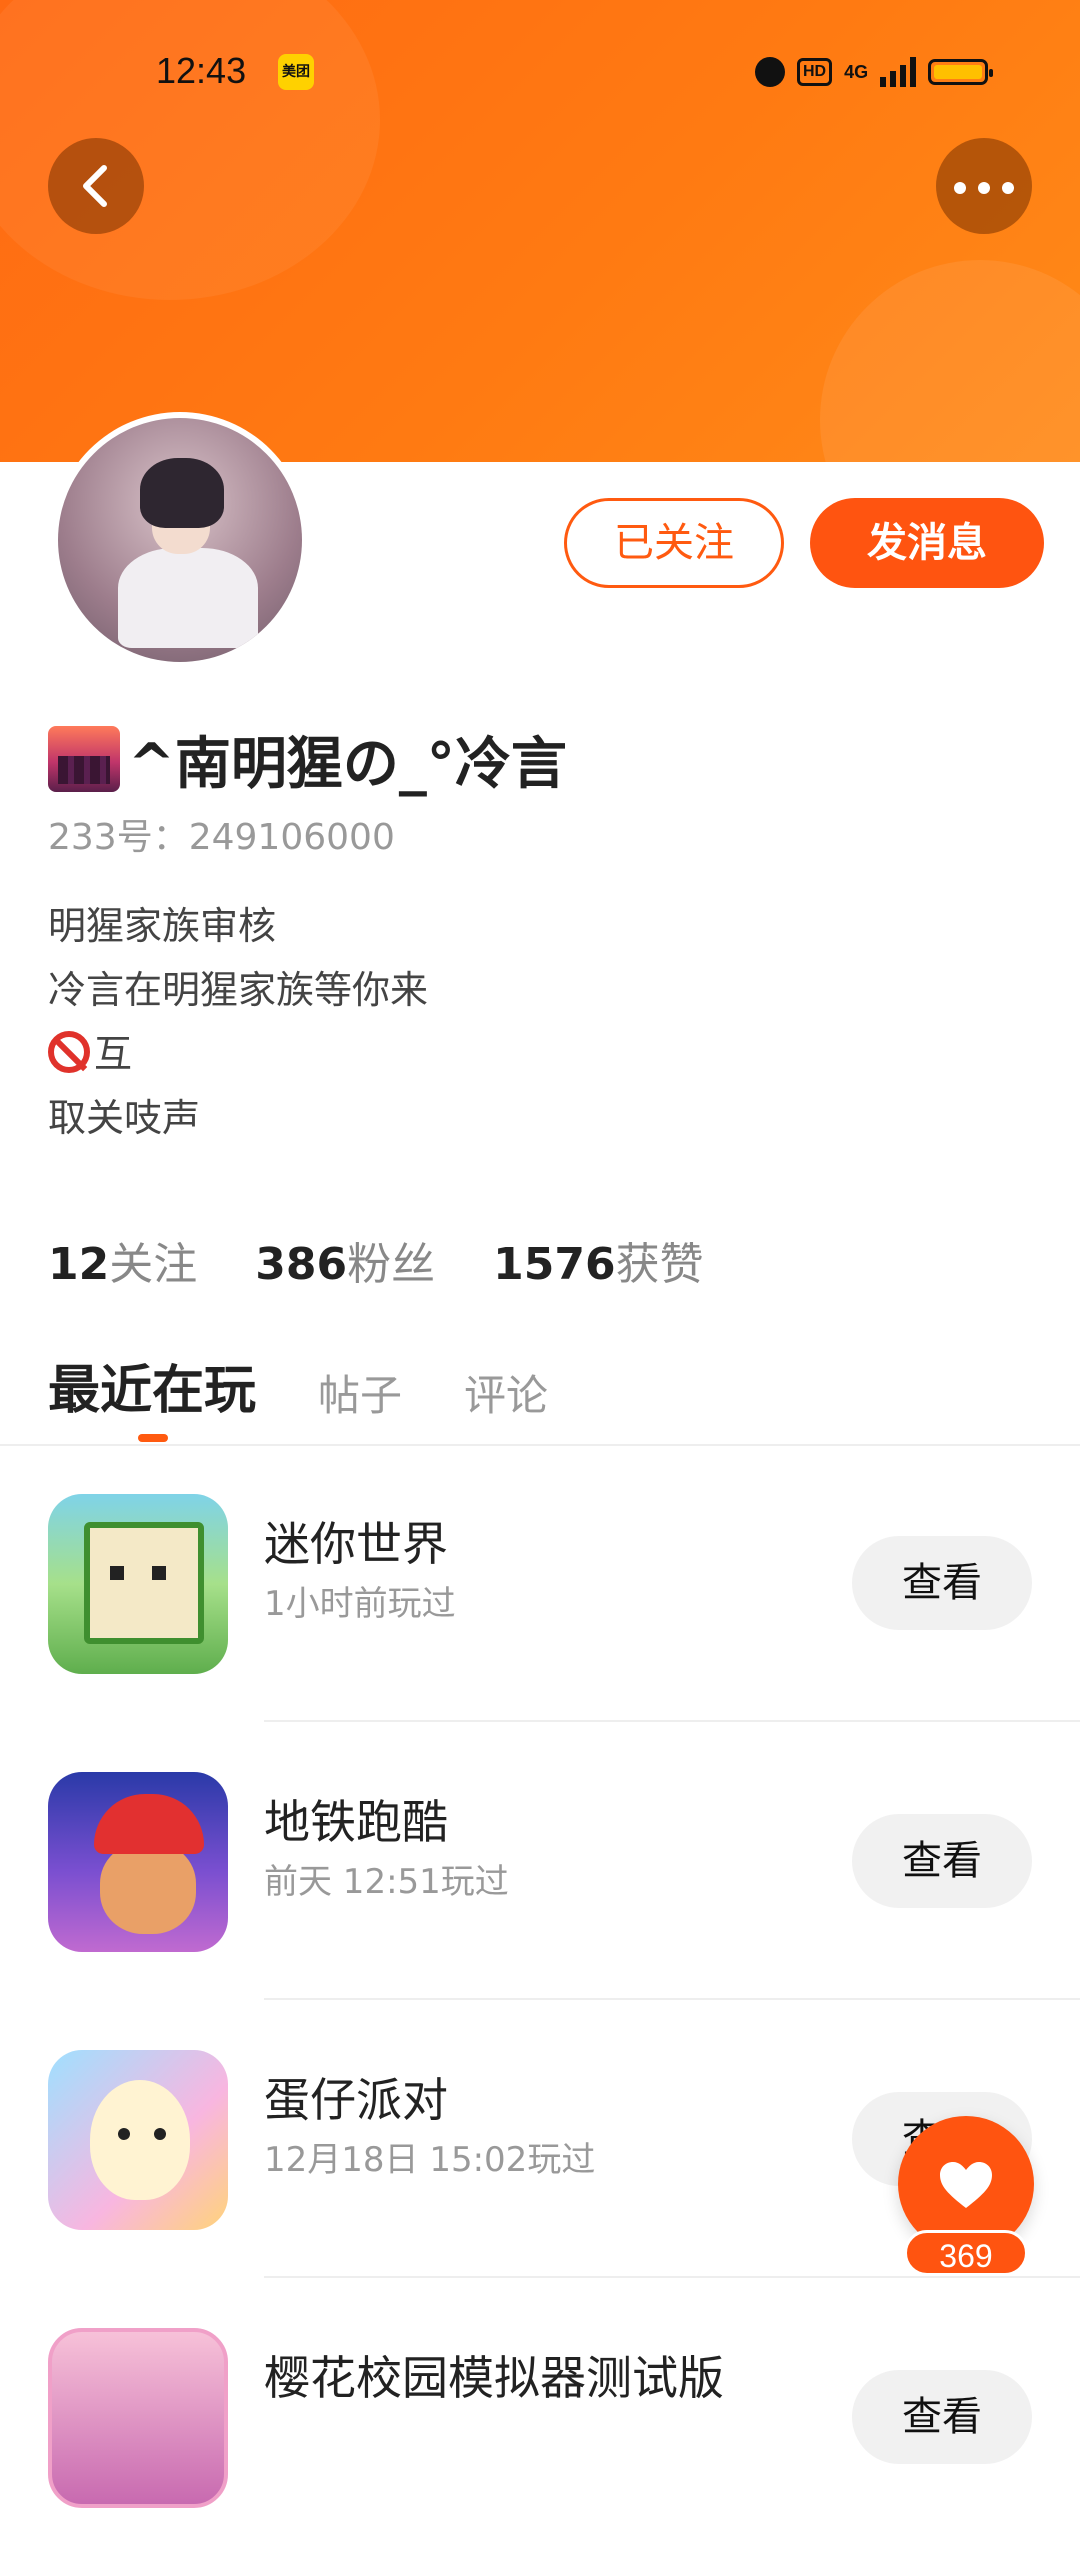 This screenshot has width=1080, height=2556. What do you see at coordinates (554, 1264) in the screenshot?
I see `likes-count: 1576` at bounding box center [554, 1264].